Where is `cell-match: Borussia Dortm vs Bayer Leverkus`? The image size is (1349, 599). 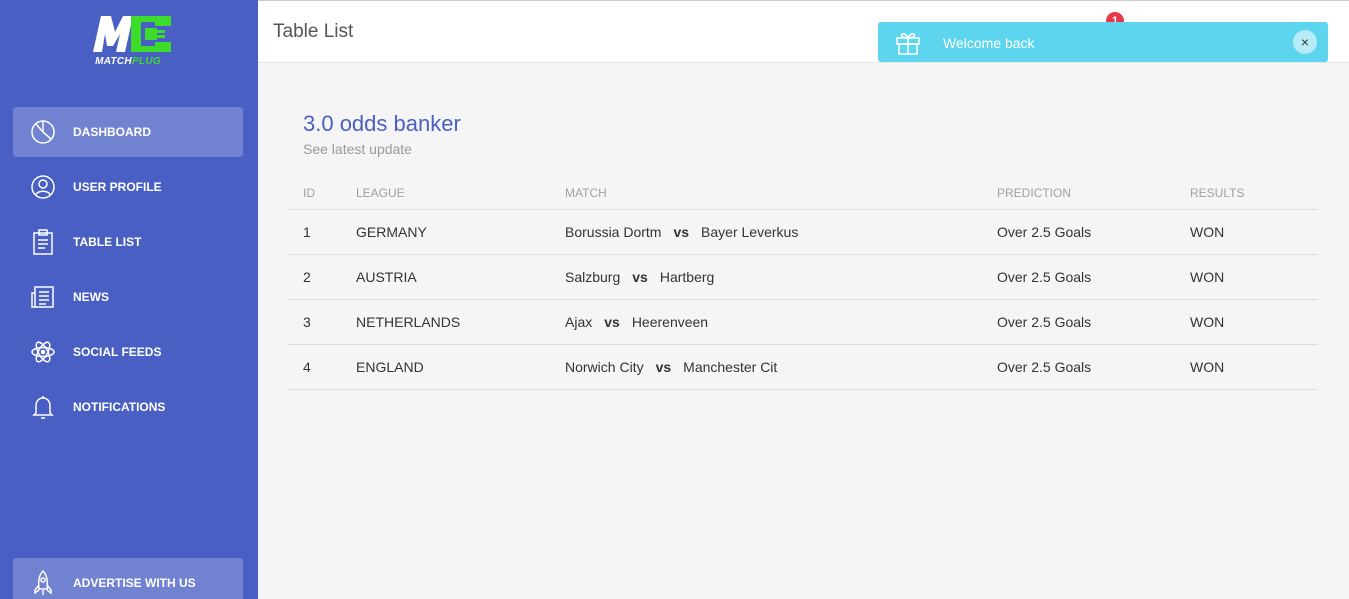 cell-match: Borussia Dortm vs Bayer Leverkus is located at coordinates (781, 232).